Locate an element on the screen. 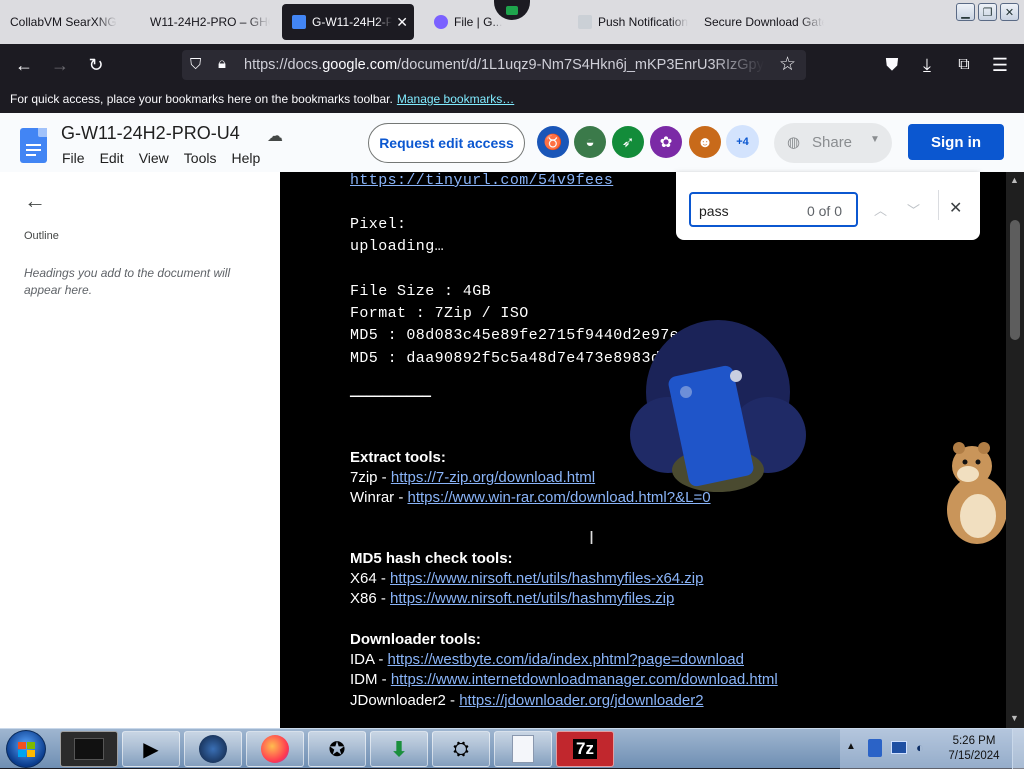 This screenshot has width=1024, height=769. phone-character-sticker is located at coordinates (718, 406).